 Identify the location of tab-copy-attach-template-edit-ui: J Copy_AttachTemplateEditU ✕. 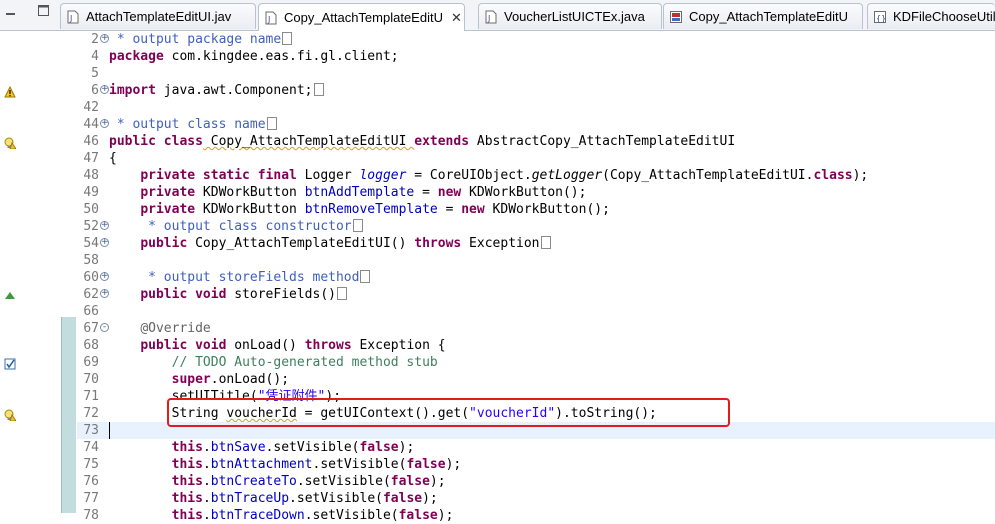
(361, 17).